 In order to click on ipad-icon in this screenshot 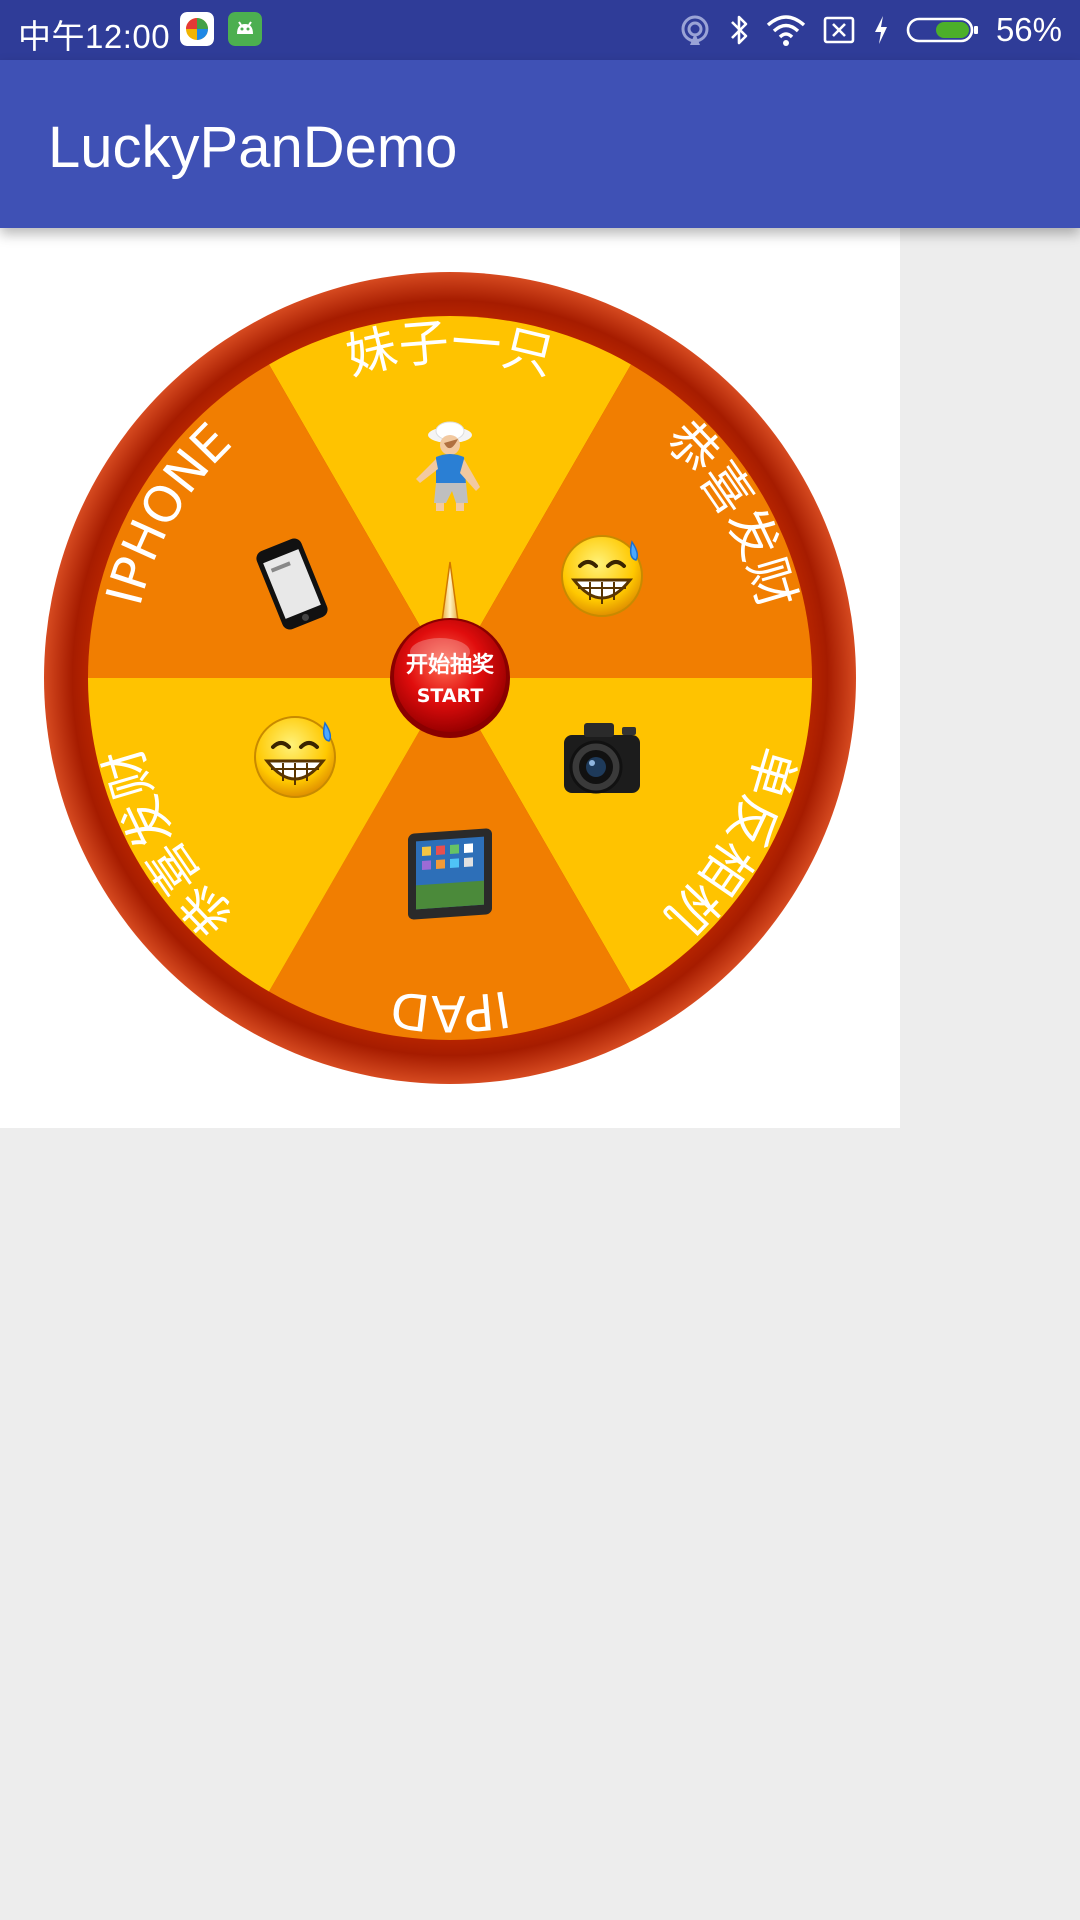, I will do `click(450, 874)`.